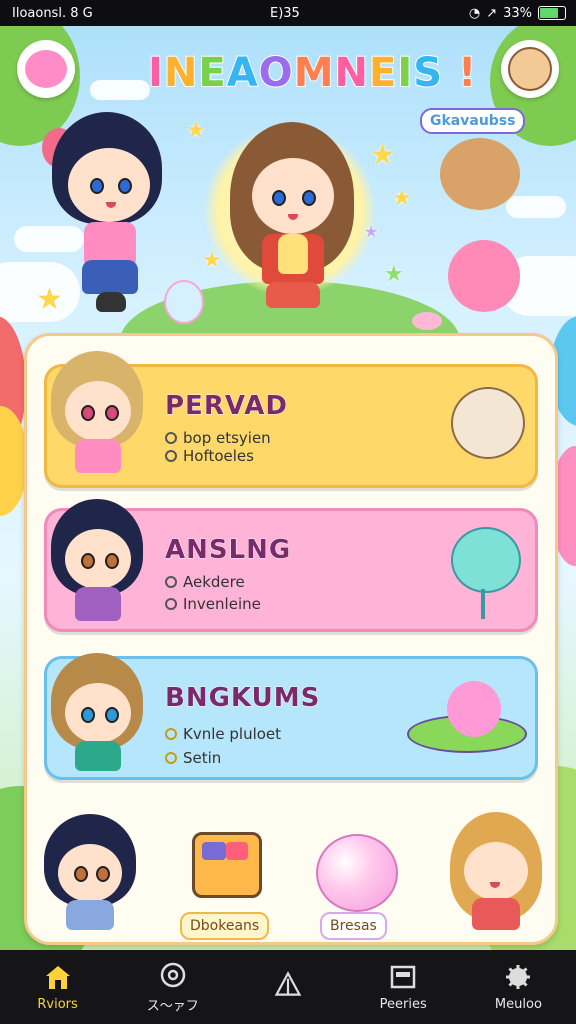  What do you see at coordinates (218, 438) in the screenshot?
I see `card-item: bop etsyien` at bounding box center [218, 438].